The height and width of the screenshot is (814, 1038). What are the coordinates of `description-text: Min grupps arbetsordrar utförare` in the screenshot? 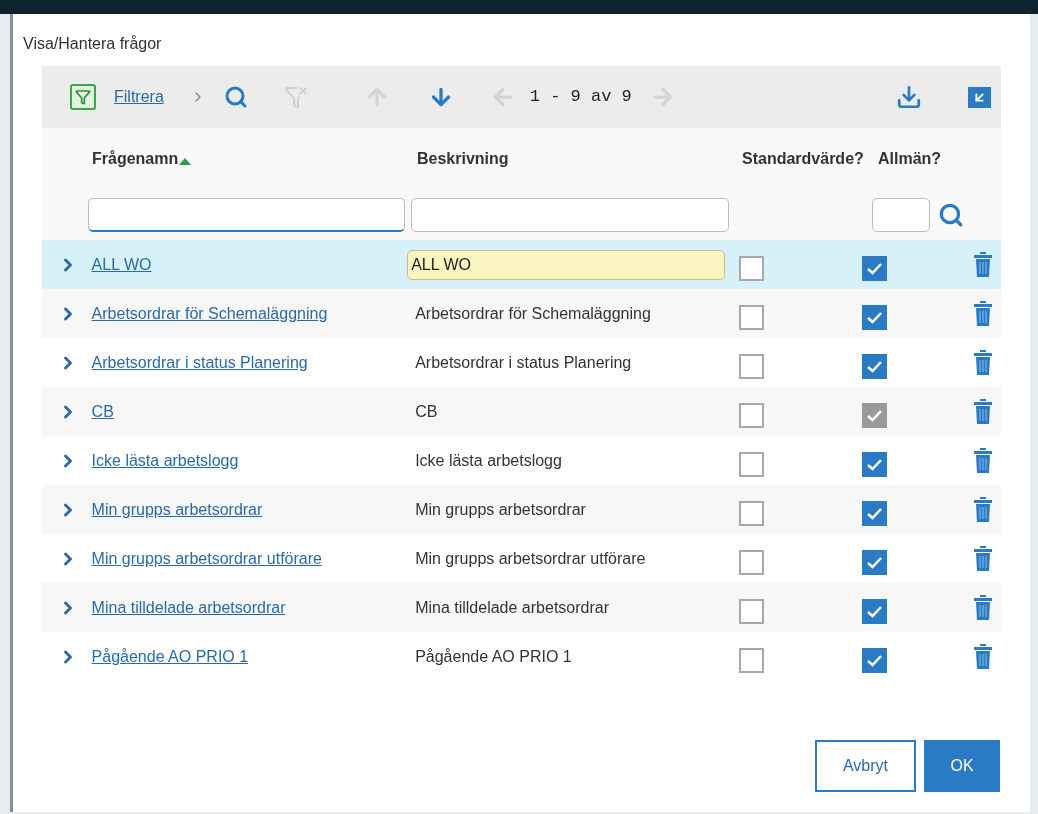 It's located at (530, 558).